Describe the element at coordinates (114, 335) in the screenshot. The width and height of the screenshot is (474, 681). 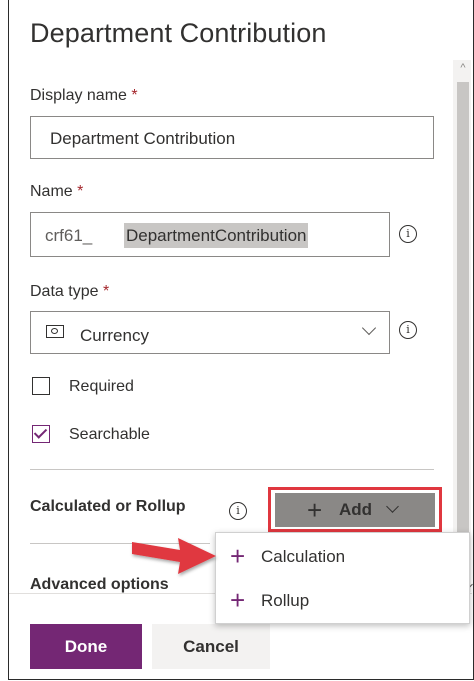
I see `data-type-value: Currency` at that location.